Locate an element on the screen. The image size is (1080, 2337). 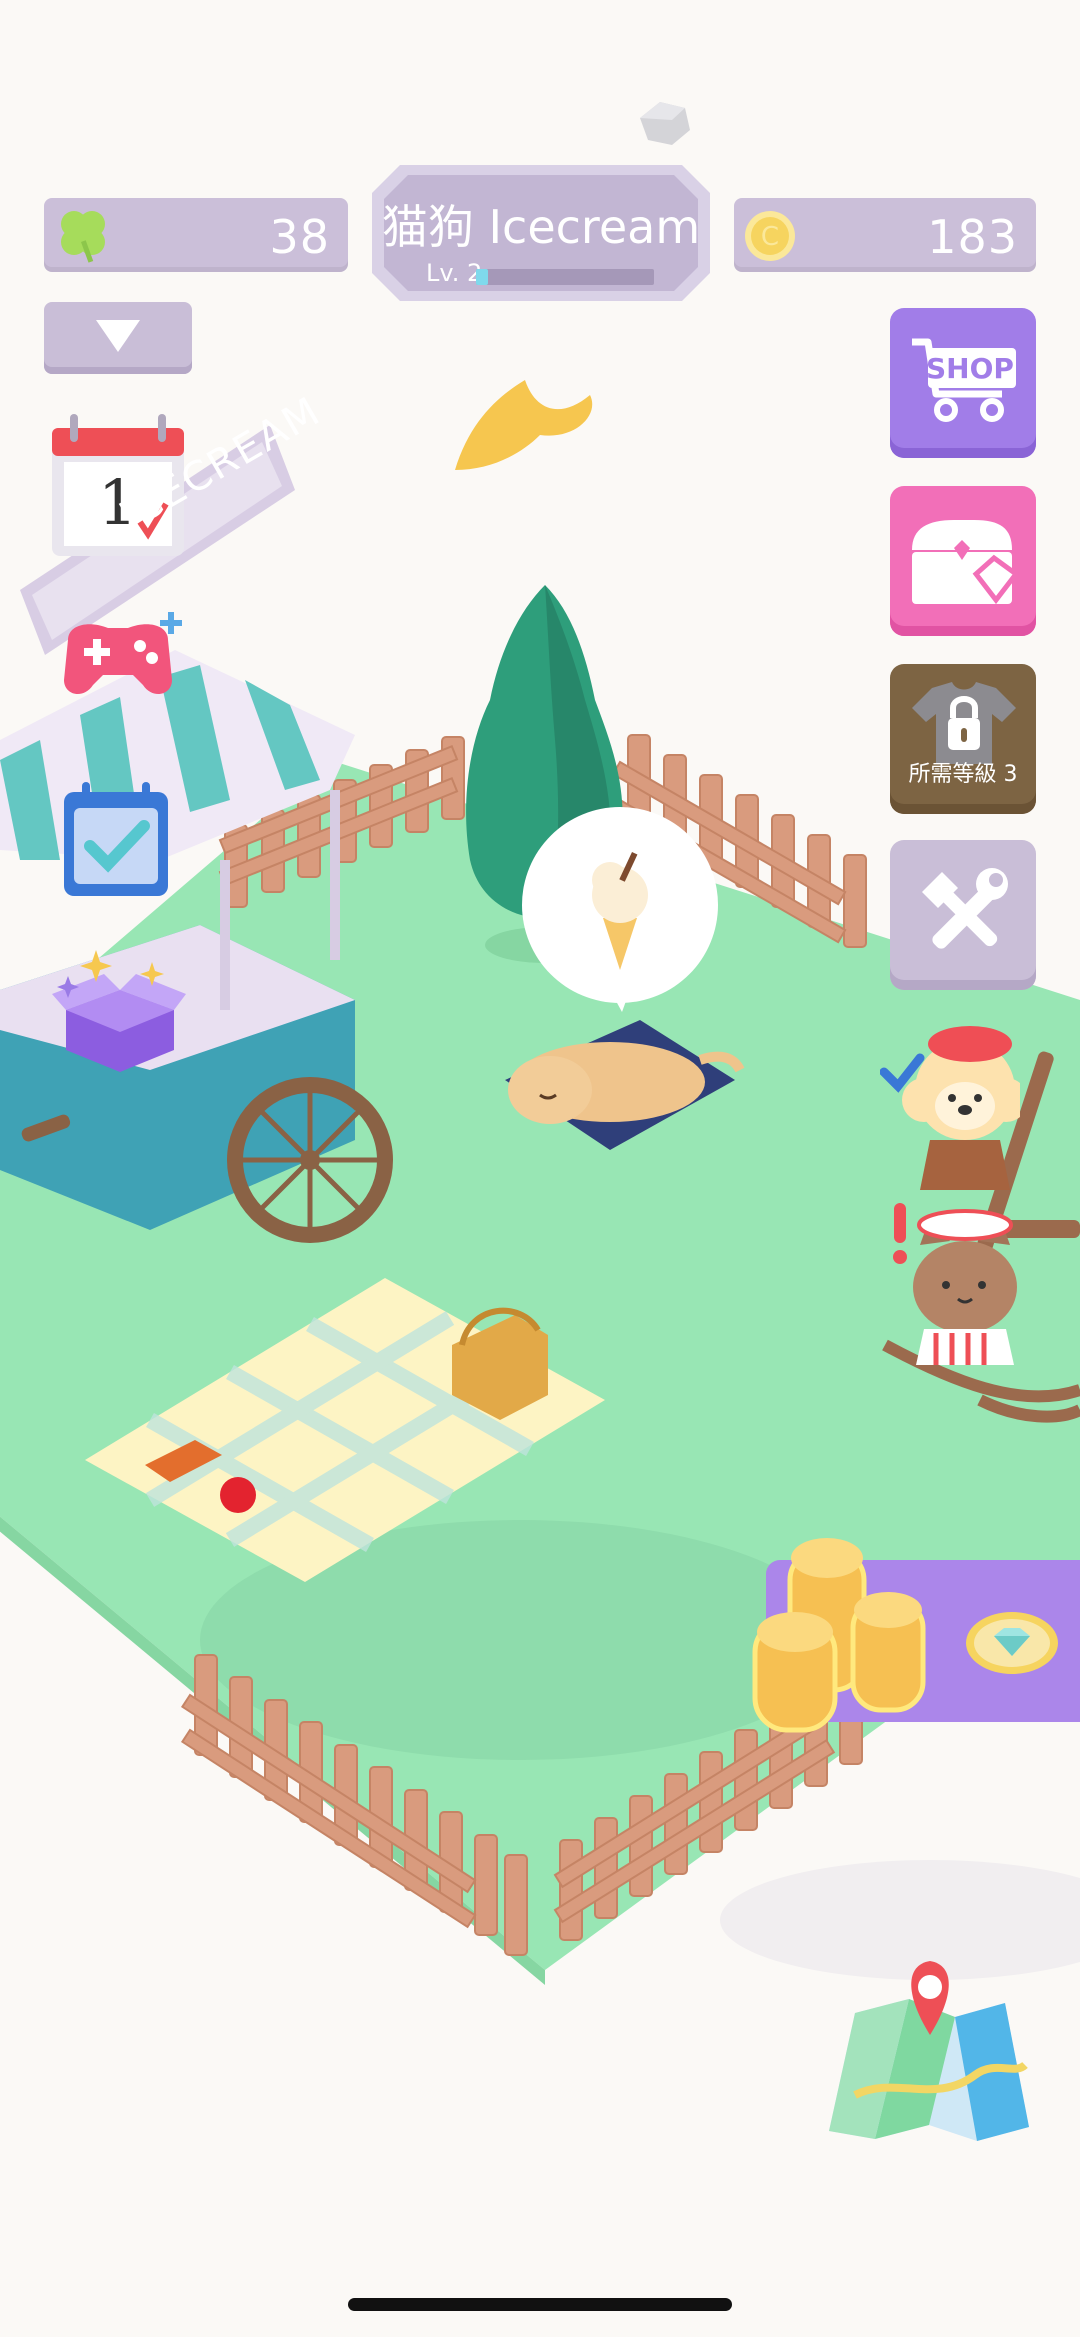
shop-label: SHOP is located at coordinates (970, 368).